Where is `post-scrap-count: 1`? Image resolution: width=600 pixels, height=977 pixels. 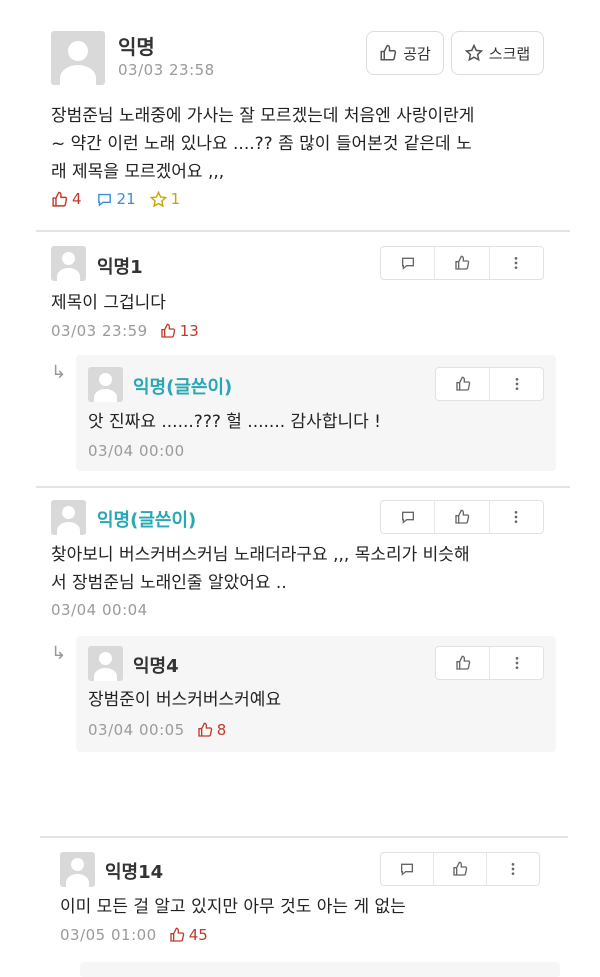
post-scrap-count: 1 is located at coordinates (175, 199).